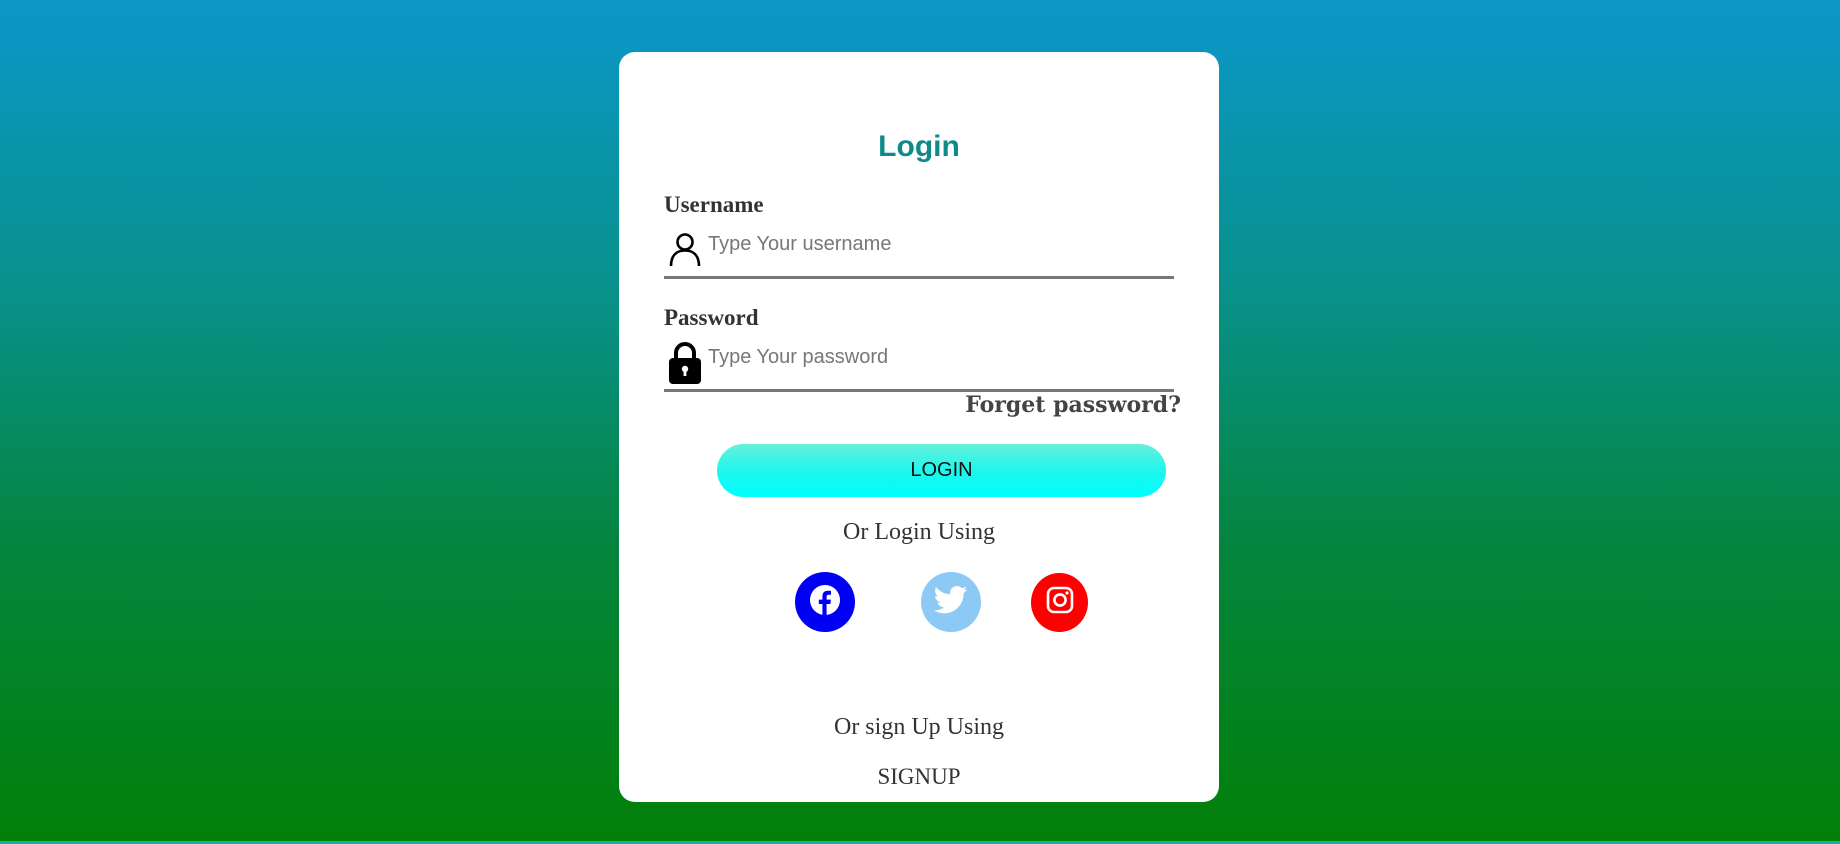 The width and height of the screenshot is (1840, 844). Describe the element at coordinates (714, 204) in the screenshot. I see `username-label: Username` at that location.